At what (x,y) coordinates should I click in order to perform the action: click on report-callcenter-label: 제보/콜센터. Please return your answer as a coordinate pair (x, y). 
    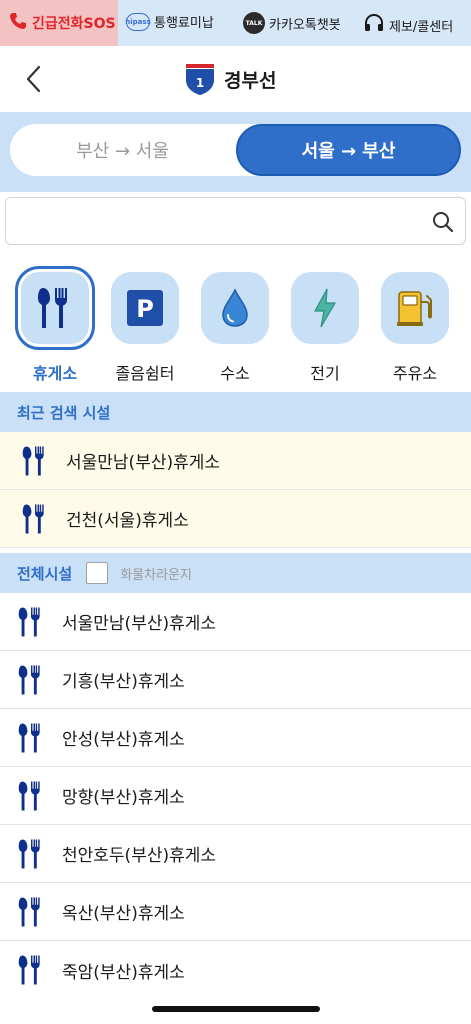
    Looking at the image, I should click on (421, 27).